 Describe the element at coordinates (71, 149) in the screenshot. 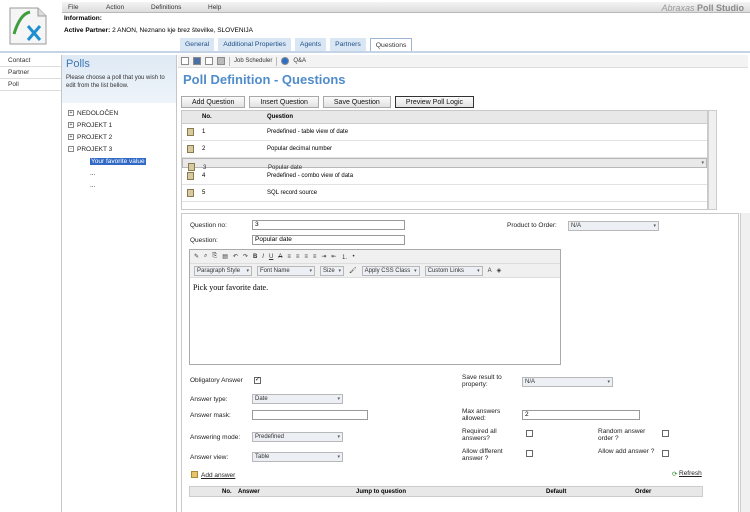

I see `collapse-icon: -` at that location.